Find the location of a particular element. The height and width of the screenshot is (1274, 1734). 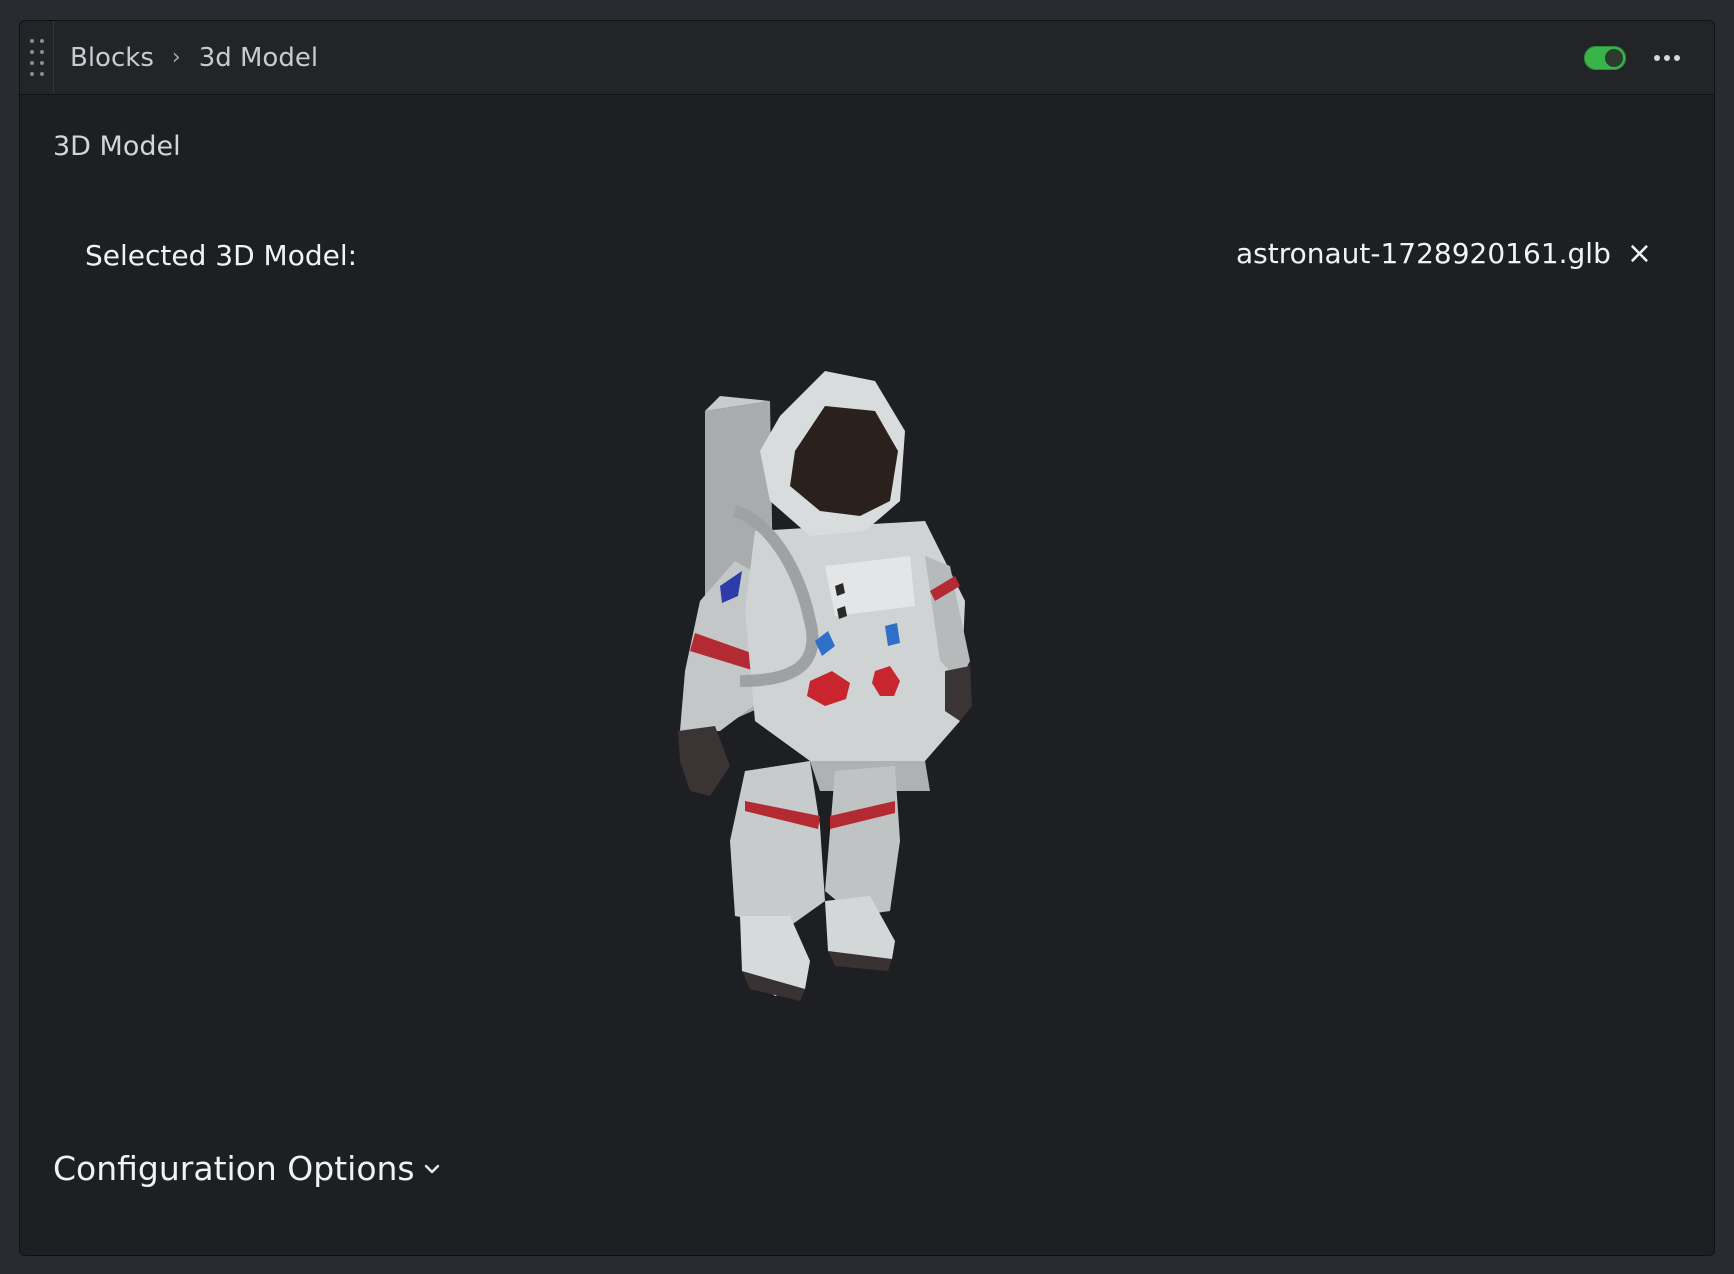

breadcrumb-blocks: Blocks is located at coordinates (112, 58).